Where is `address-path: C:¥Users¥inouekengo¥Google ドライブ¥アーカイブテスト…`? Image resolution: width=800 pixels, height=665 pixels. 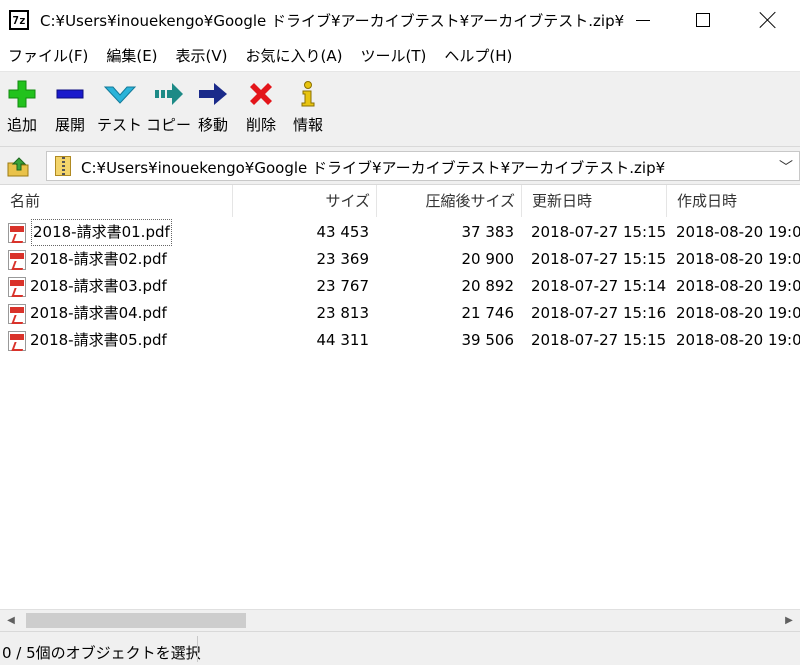
address-path: C:¥Users¥inouekengo¥Google ドライブ¥アーカイブテスト… is located at coordinates (373, 167).